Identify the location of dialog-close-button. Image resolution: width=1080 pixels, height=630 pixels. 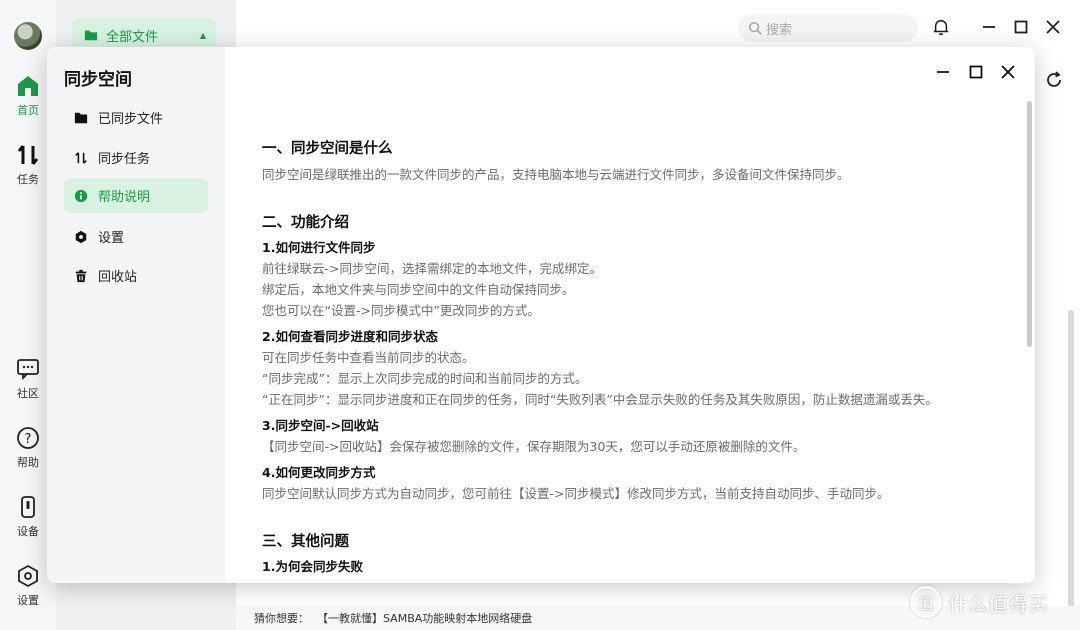
(1008, 72).